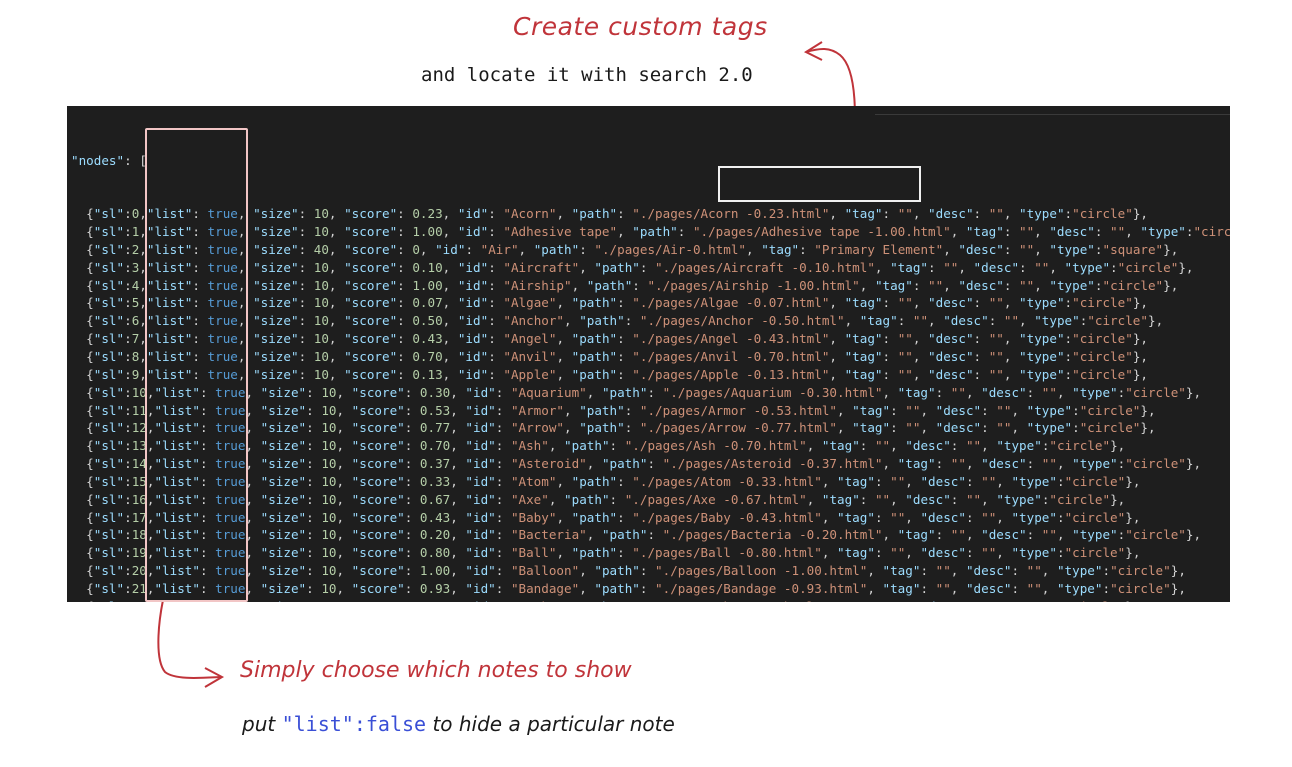 This screenshot has width=1292, height=767. Describe the element at coordinates (545, 571) in the screenshot. I see `value-id: "Balloon"` at that location.